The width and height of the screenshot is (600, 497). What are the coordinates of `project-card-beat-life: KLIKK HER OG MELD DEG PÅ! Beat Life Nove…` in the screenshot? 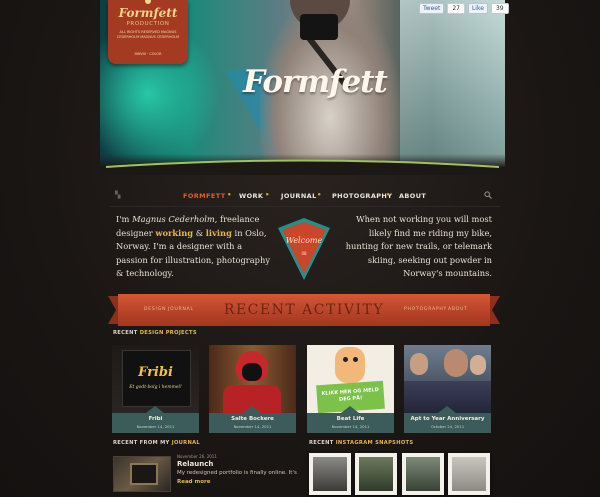 It's located at (350, 389).